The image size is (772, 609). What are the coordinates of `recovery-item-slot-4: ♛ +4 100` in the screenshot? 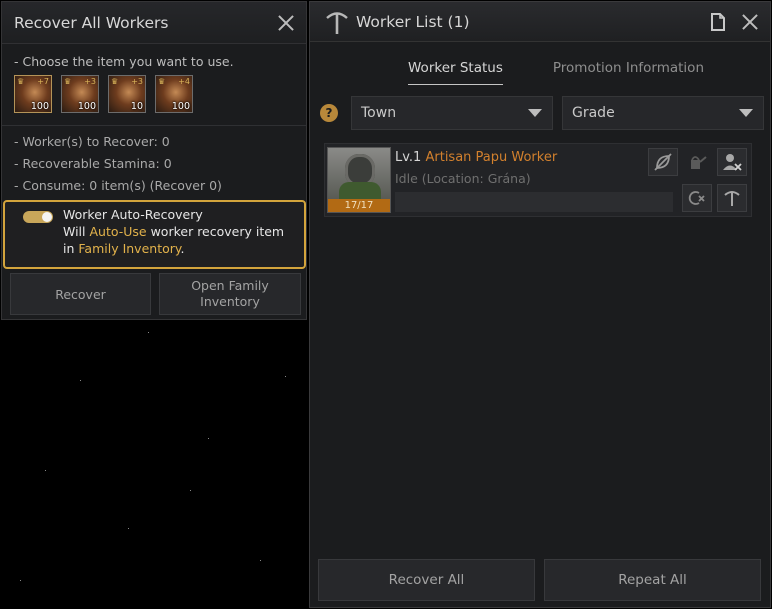 It's located at (174, 94).